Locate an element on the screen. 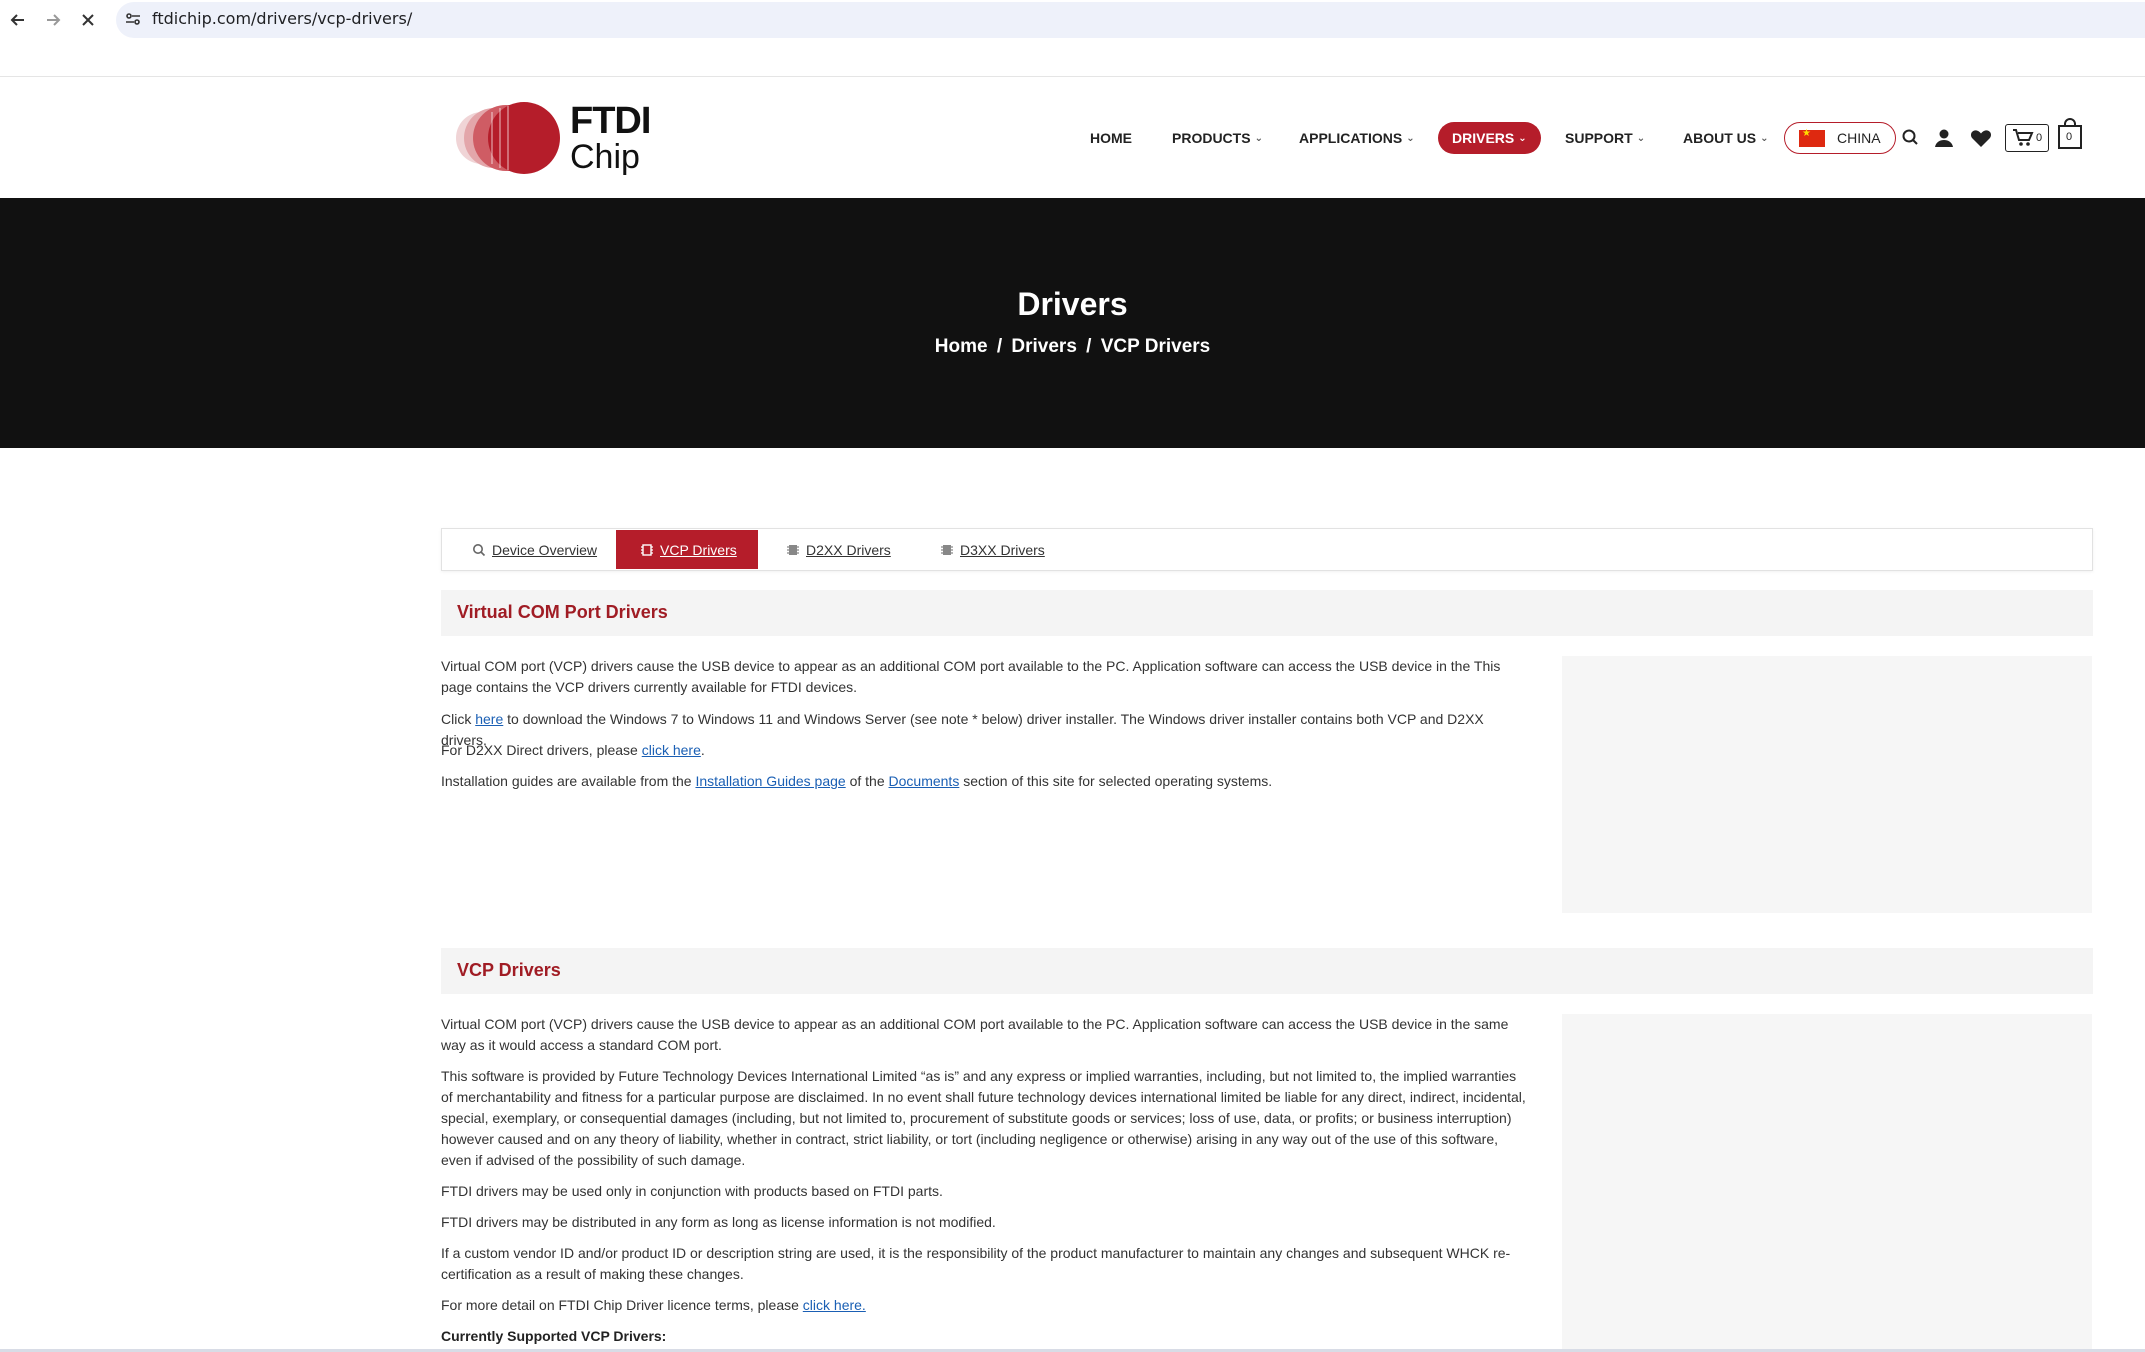  address-bar is located at coordinates (1130, 20).